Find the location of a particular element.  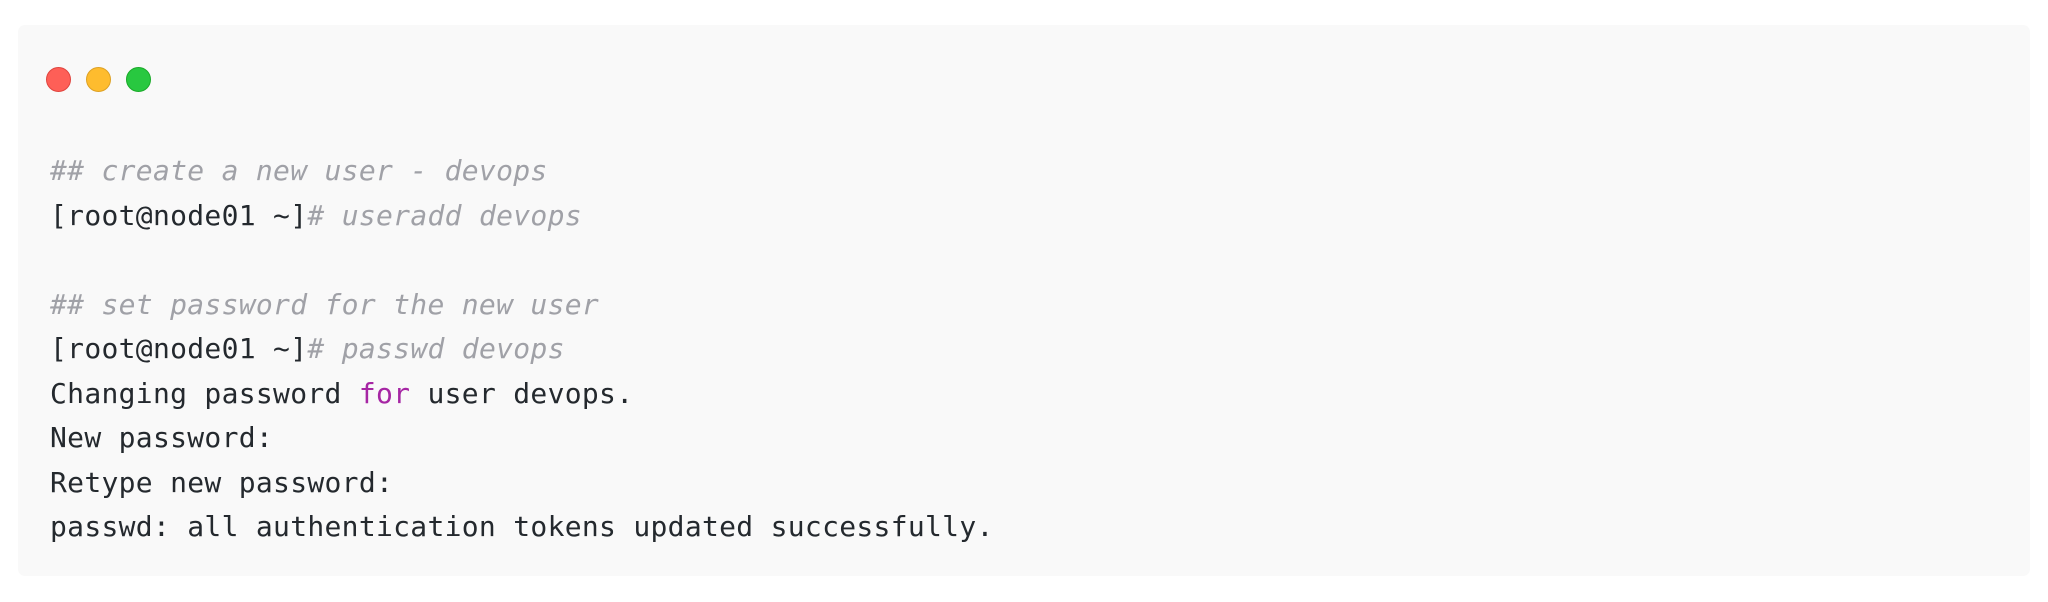

code-line: [root@node01 ~]# useradd devops is located at coordinates (522, 216).